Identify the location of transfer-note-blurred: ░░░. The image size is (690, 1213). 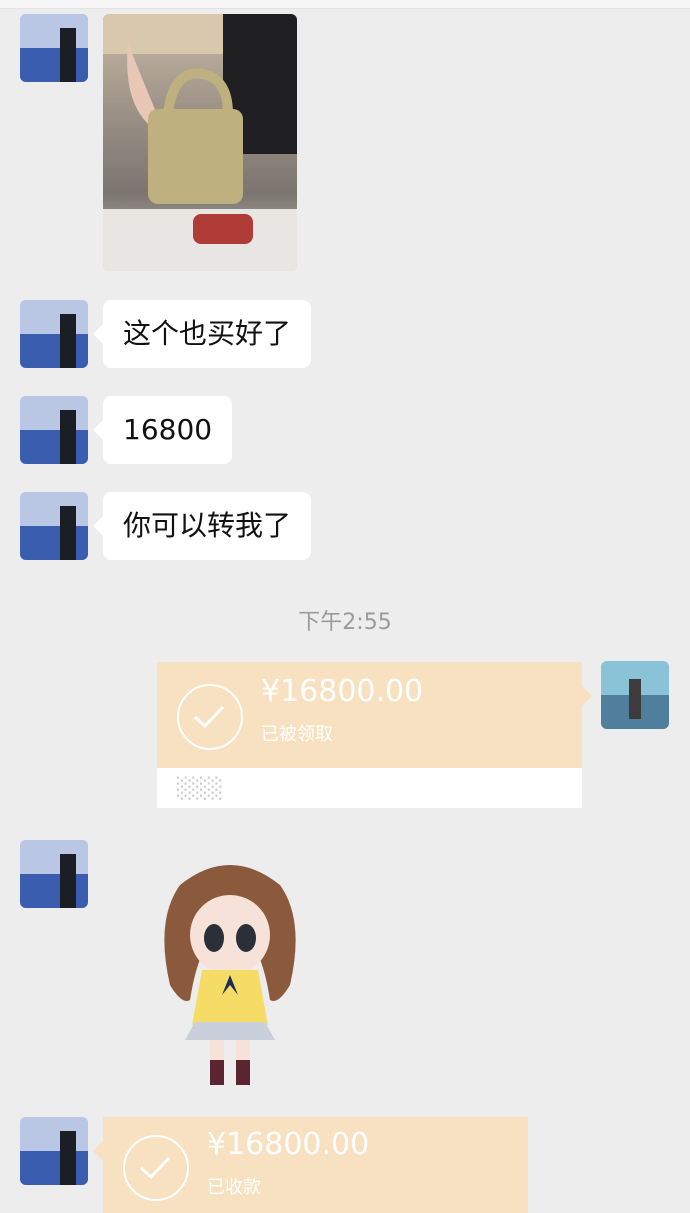
(200, 788).